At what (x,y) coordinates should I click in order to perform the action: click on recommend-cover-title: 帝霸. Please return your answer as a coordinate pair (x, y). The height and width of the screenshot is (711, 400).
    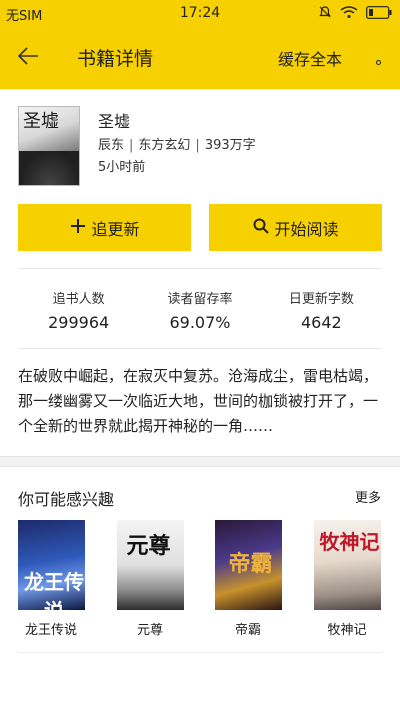
    Looking at the image, I should click on (250, 564).